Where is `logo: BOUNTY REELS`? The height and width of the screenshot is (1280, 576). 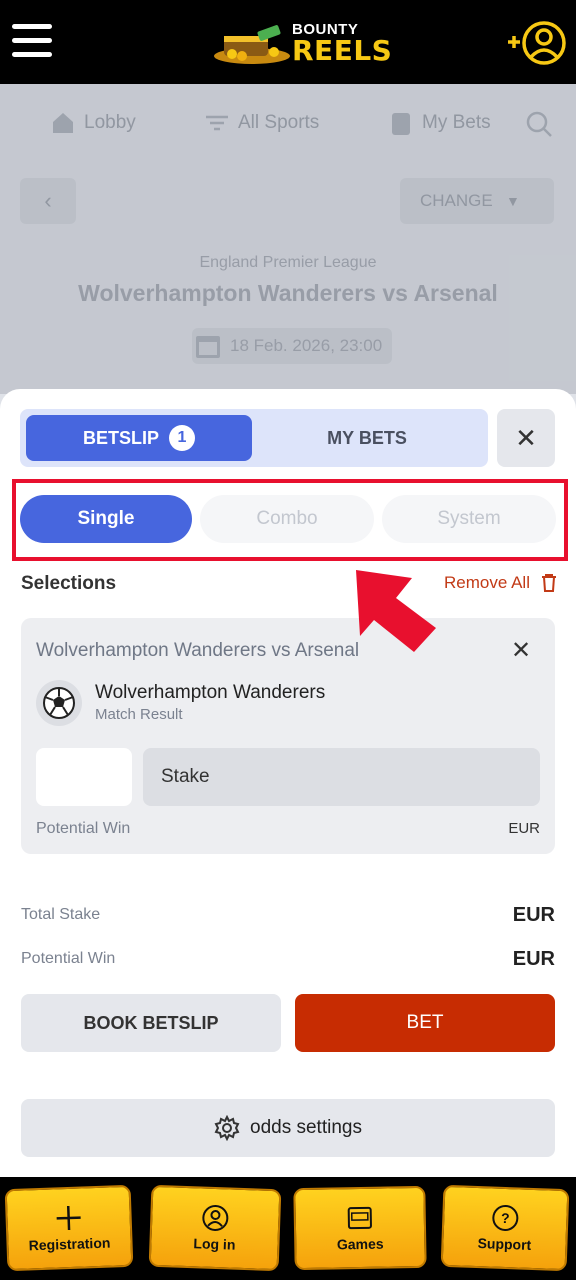
logo: BOUNTY REELS is located at coordinates (302, 42).